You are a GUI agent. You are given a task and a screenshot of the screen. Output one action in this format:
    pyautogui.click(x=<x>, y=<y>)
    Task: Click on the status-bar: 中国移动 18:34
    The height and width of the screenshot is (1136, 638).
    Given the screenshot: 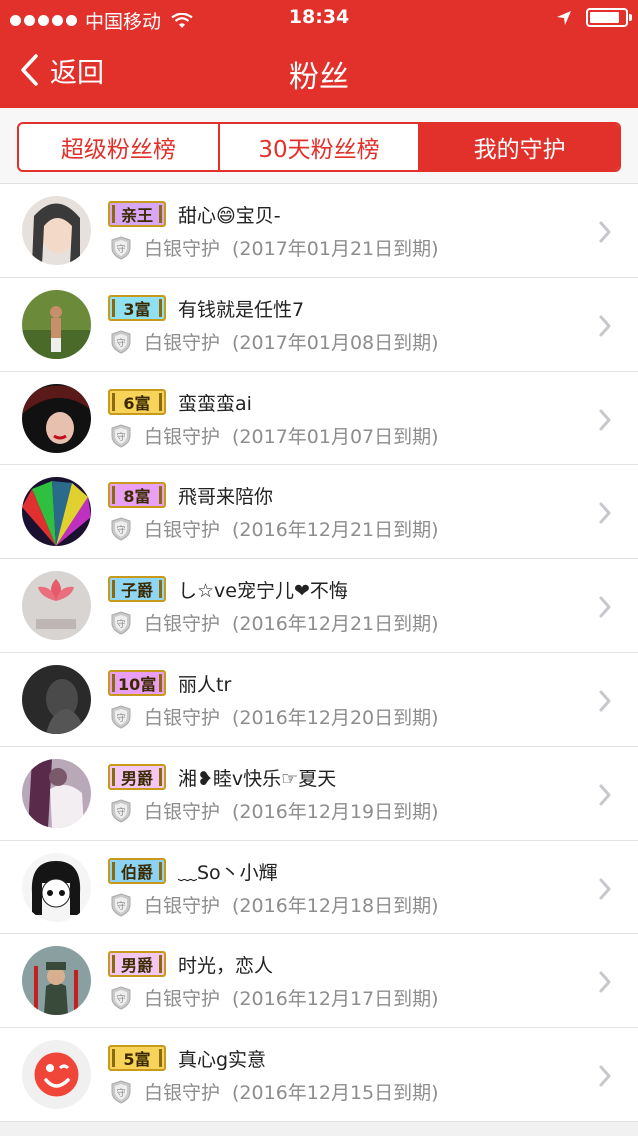 What is the action you would take?
    pyautogui.click(x=319, y=18)
    